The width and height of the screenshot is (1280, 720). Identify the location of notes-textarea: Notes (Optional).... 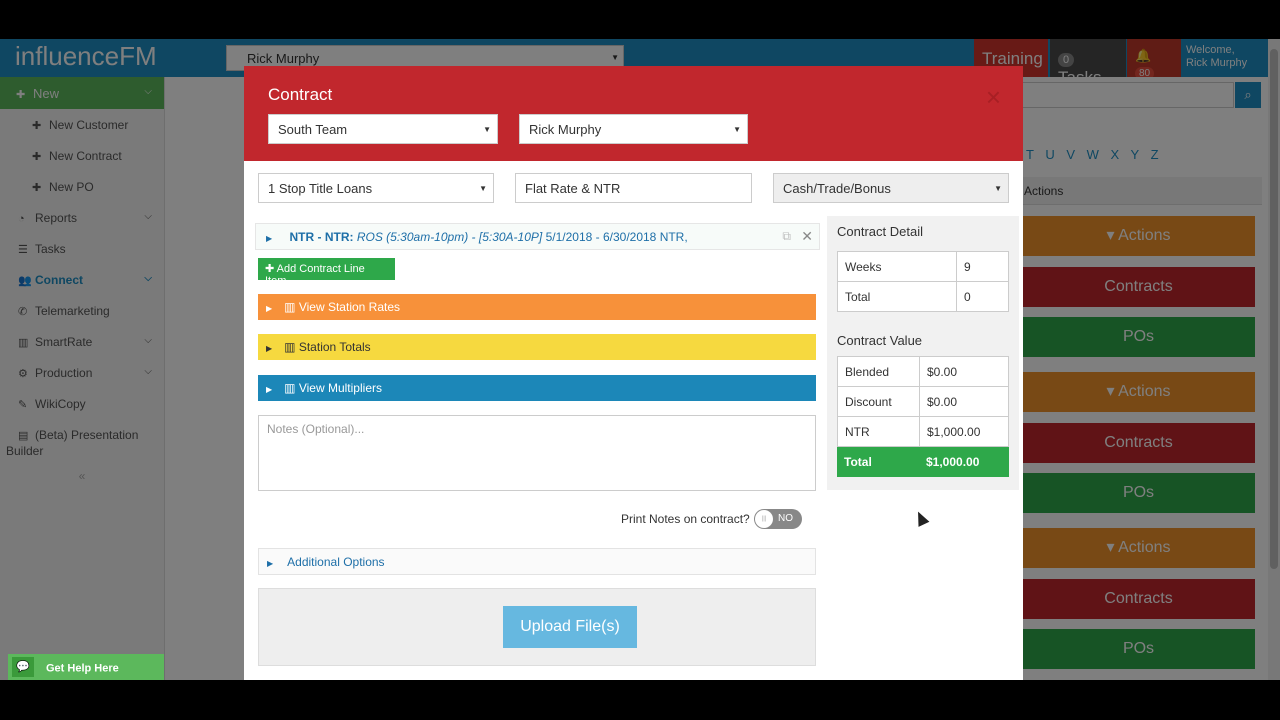
(537, 453).